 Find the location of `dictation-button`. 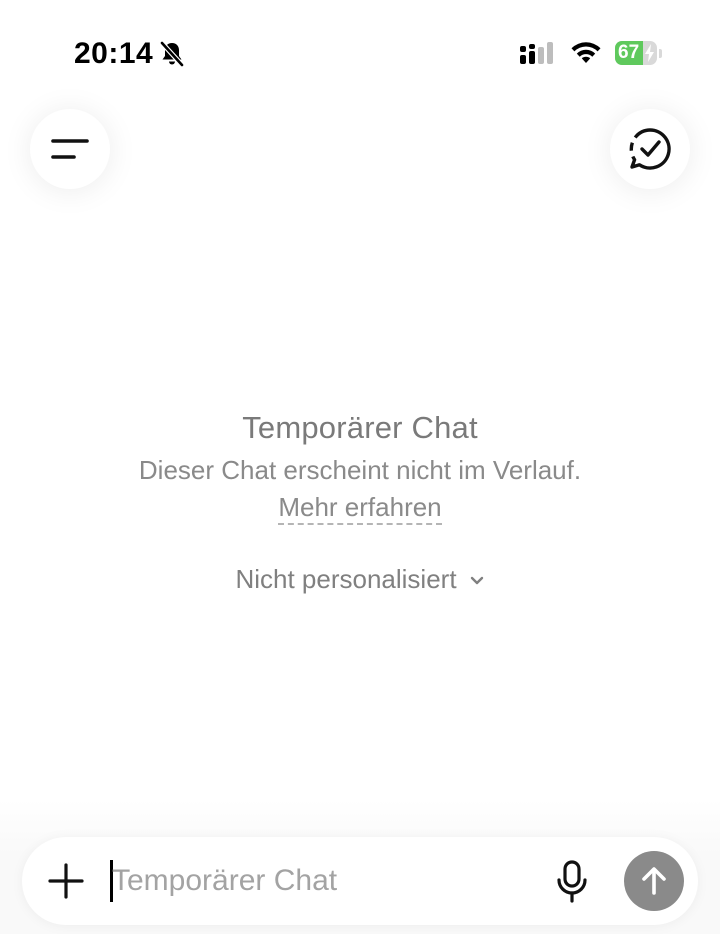

dictation-button is located at coordinates (572, 882).